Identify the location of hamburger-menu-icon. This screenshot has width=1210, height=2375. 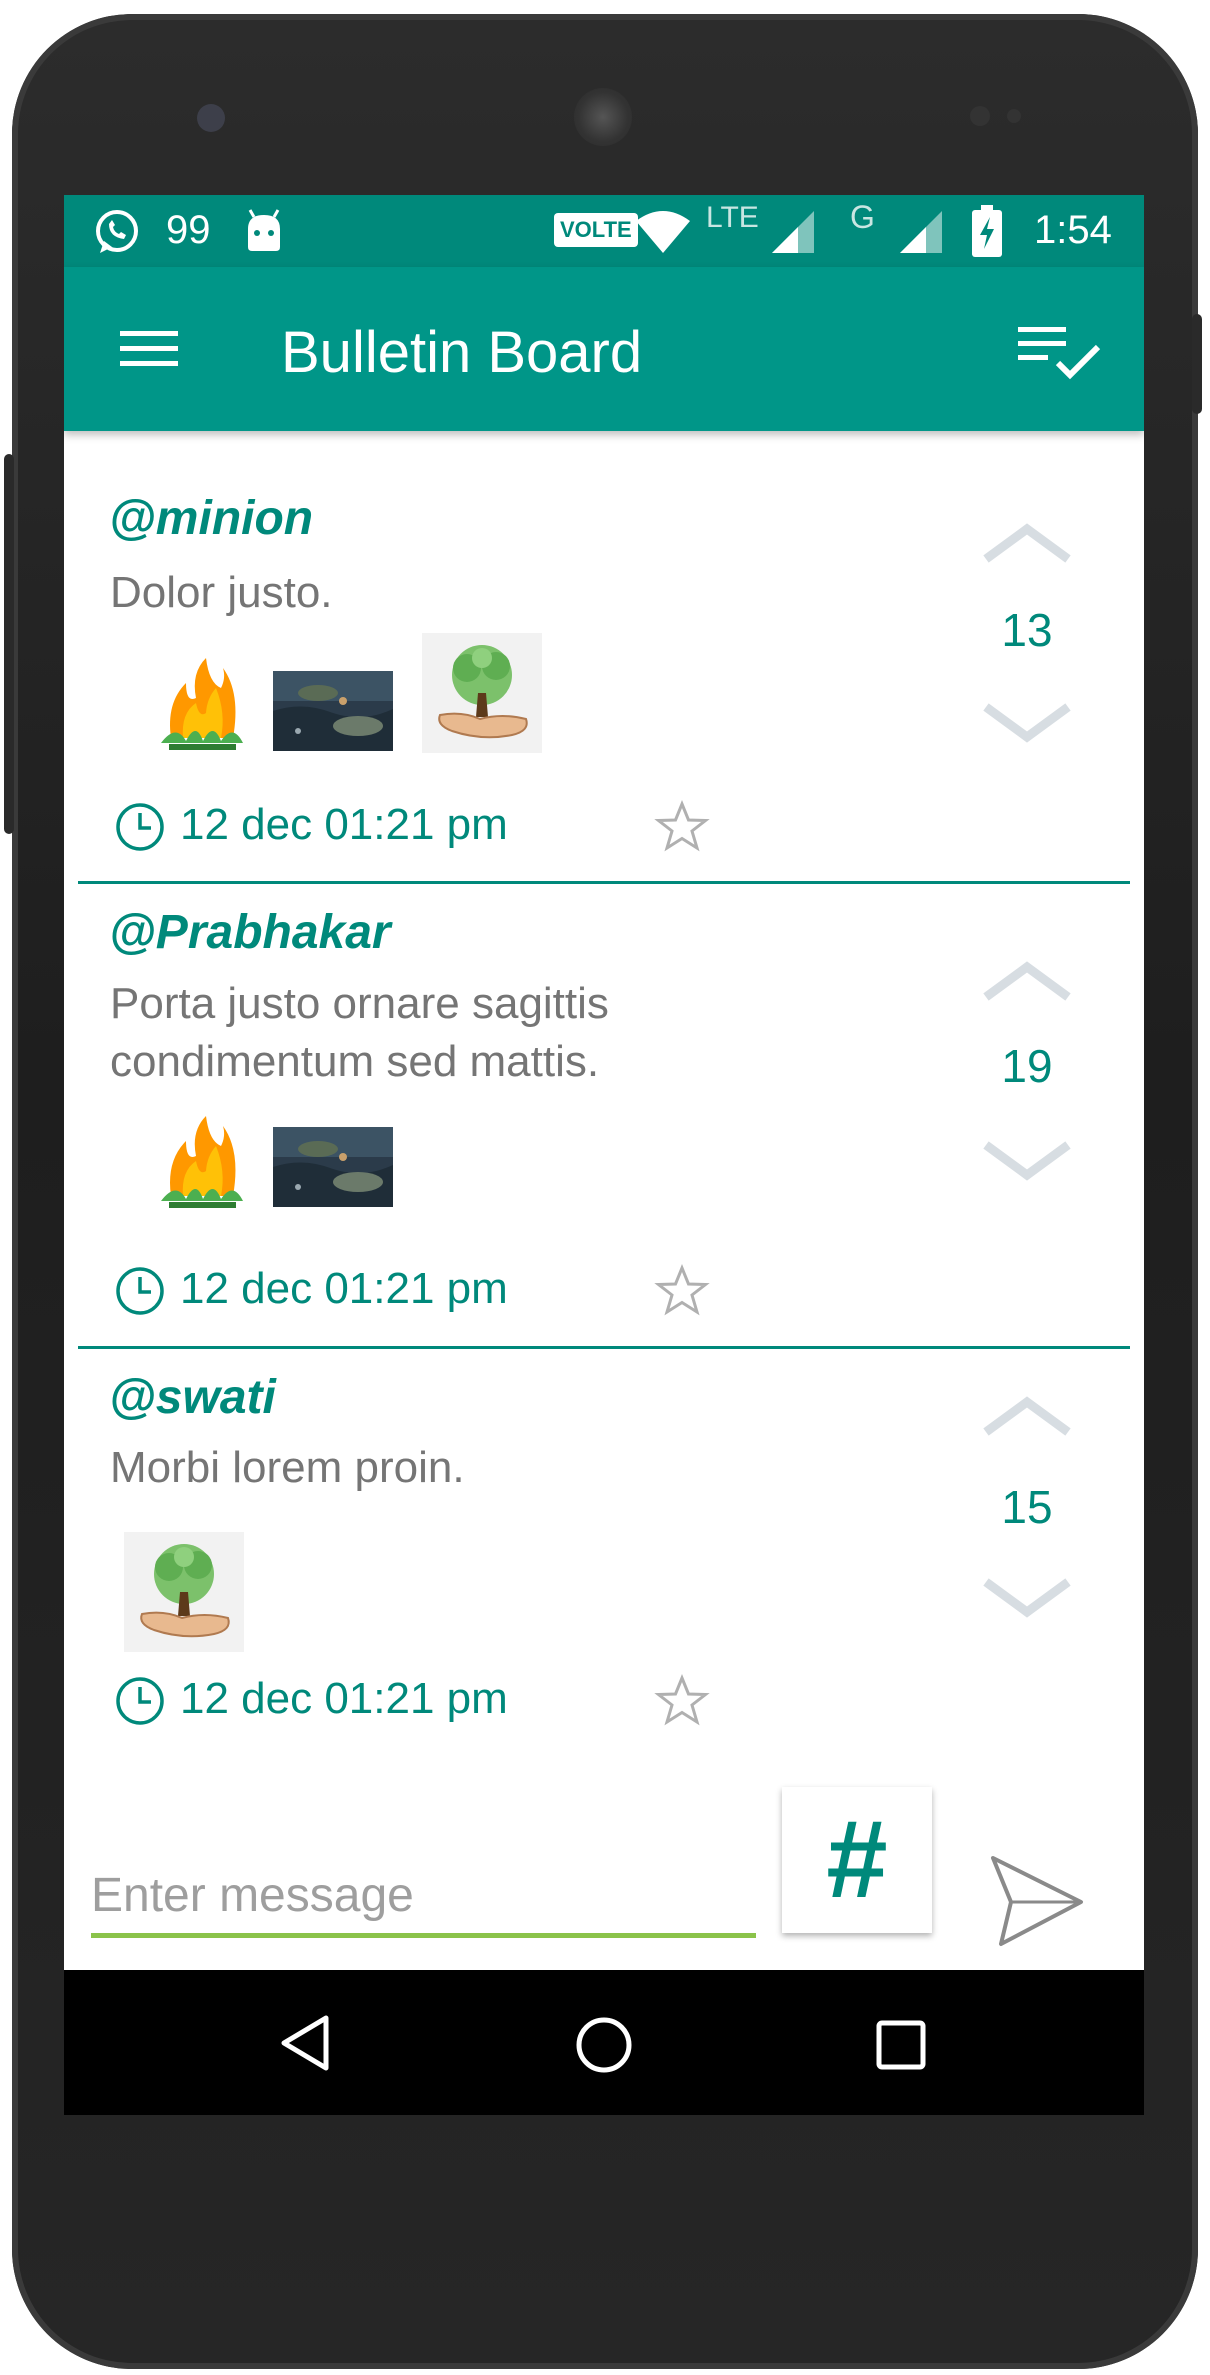
(149, 349).